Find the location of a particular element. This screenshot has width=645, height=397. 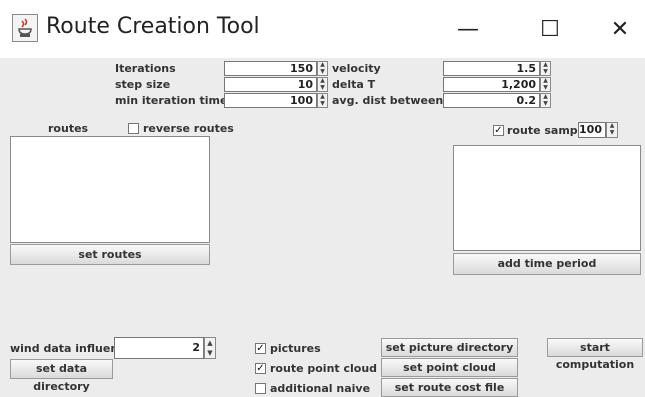

minimize-button: — is located at coordinates (468, 30).